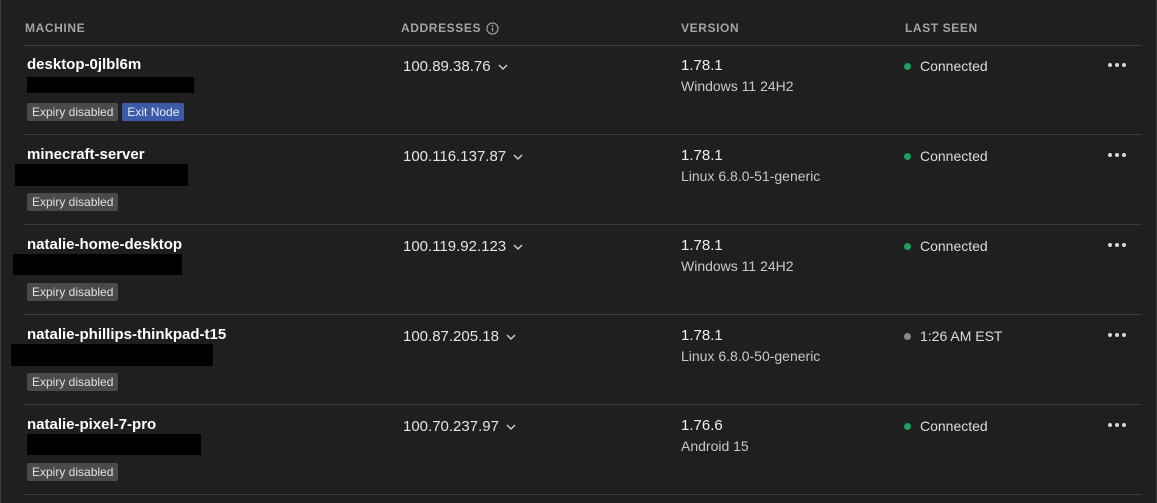 The height and width of the screenshot is (503, 1157). I want to click on address-dropdown: 100.87.205.18, so click(460, 336).